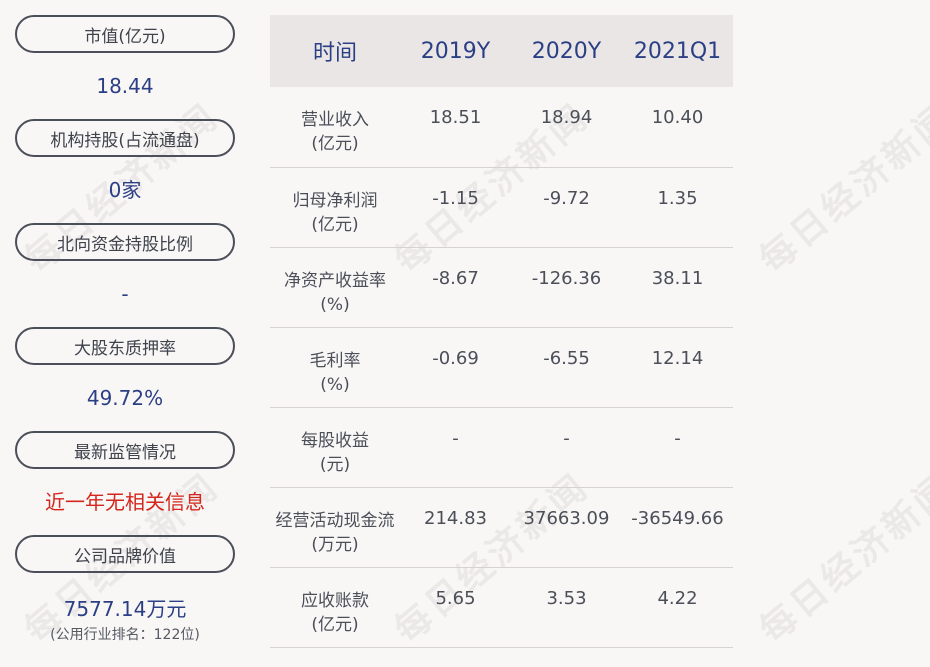 The width and height of the screenshot is (930, 667). What do you see at coordinates (335, 607) in the screenshot?
I see `row-label: 应收账款 (亿元)` at bounding box center [335, 607].